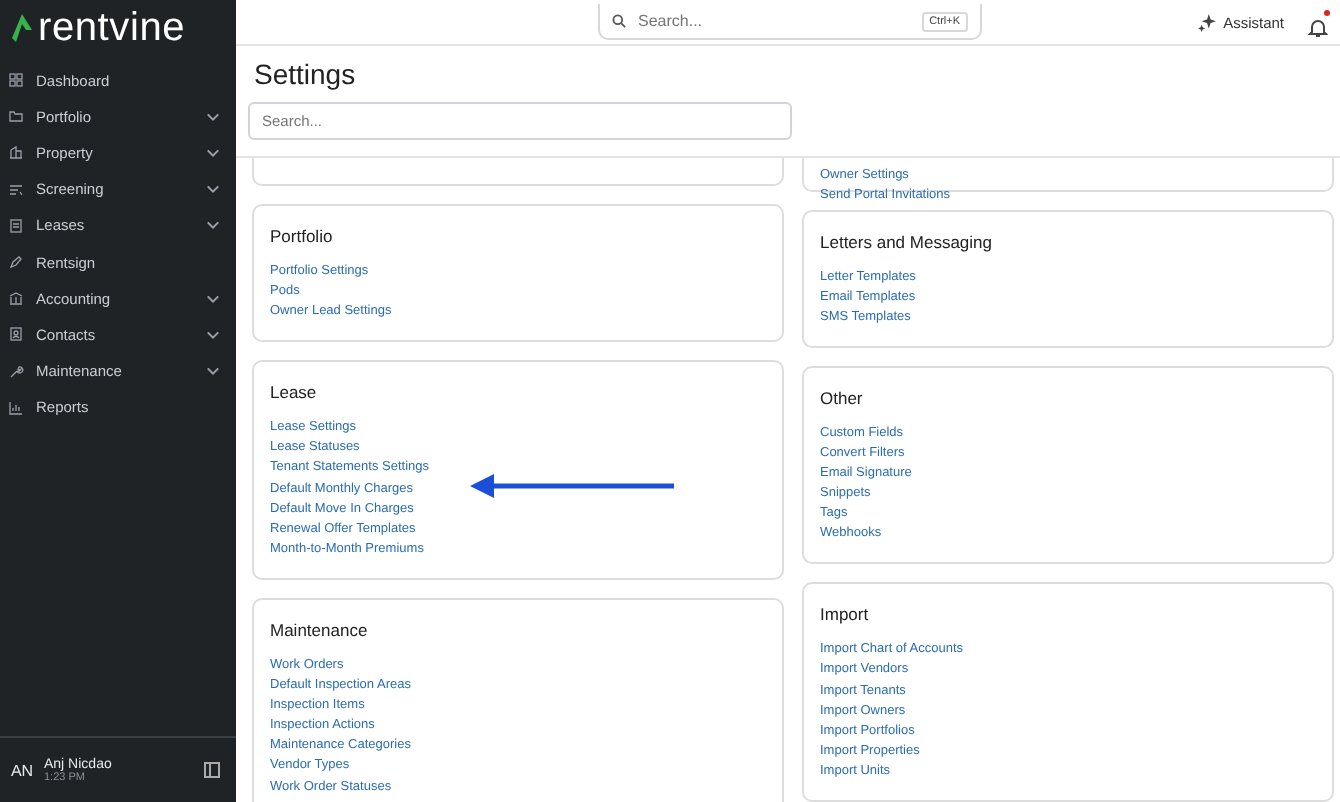 Image resolution: width=1340 pixels, height=802 pixels. I want to click on card-title: Maintenance, so click(320, 629).